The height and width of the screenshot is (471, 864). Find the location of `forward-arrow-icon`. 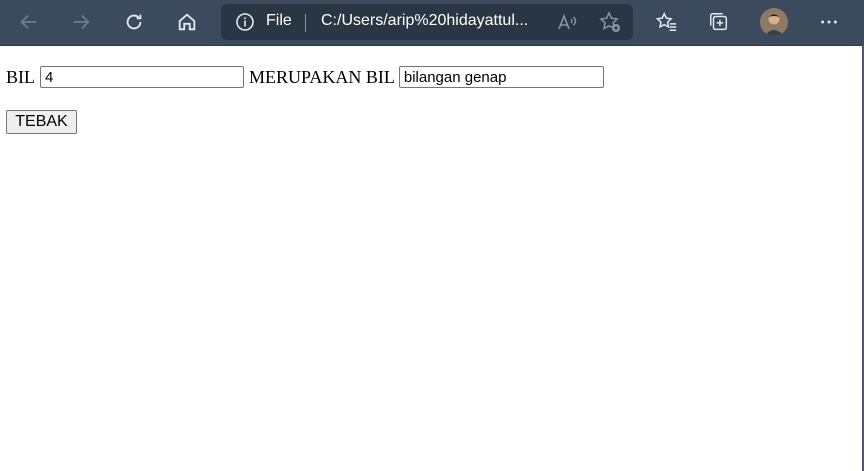

forward-arrow-icon is located at coordinates (81, 22).